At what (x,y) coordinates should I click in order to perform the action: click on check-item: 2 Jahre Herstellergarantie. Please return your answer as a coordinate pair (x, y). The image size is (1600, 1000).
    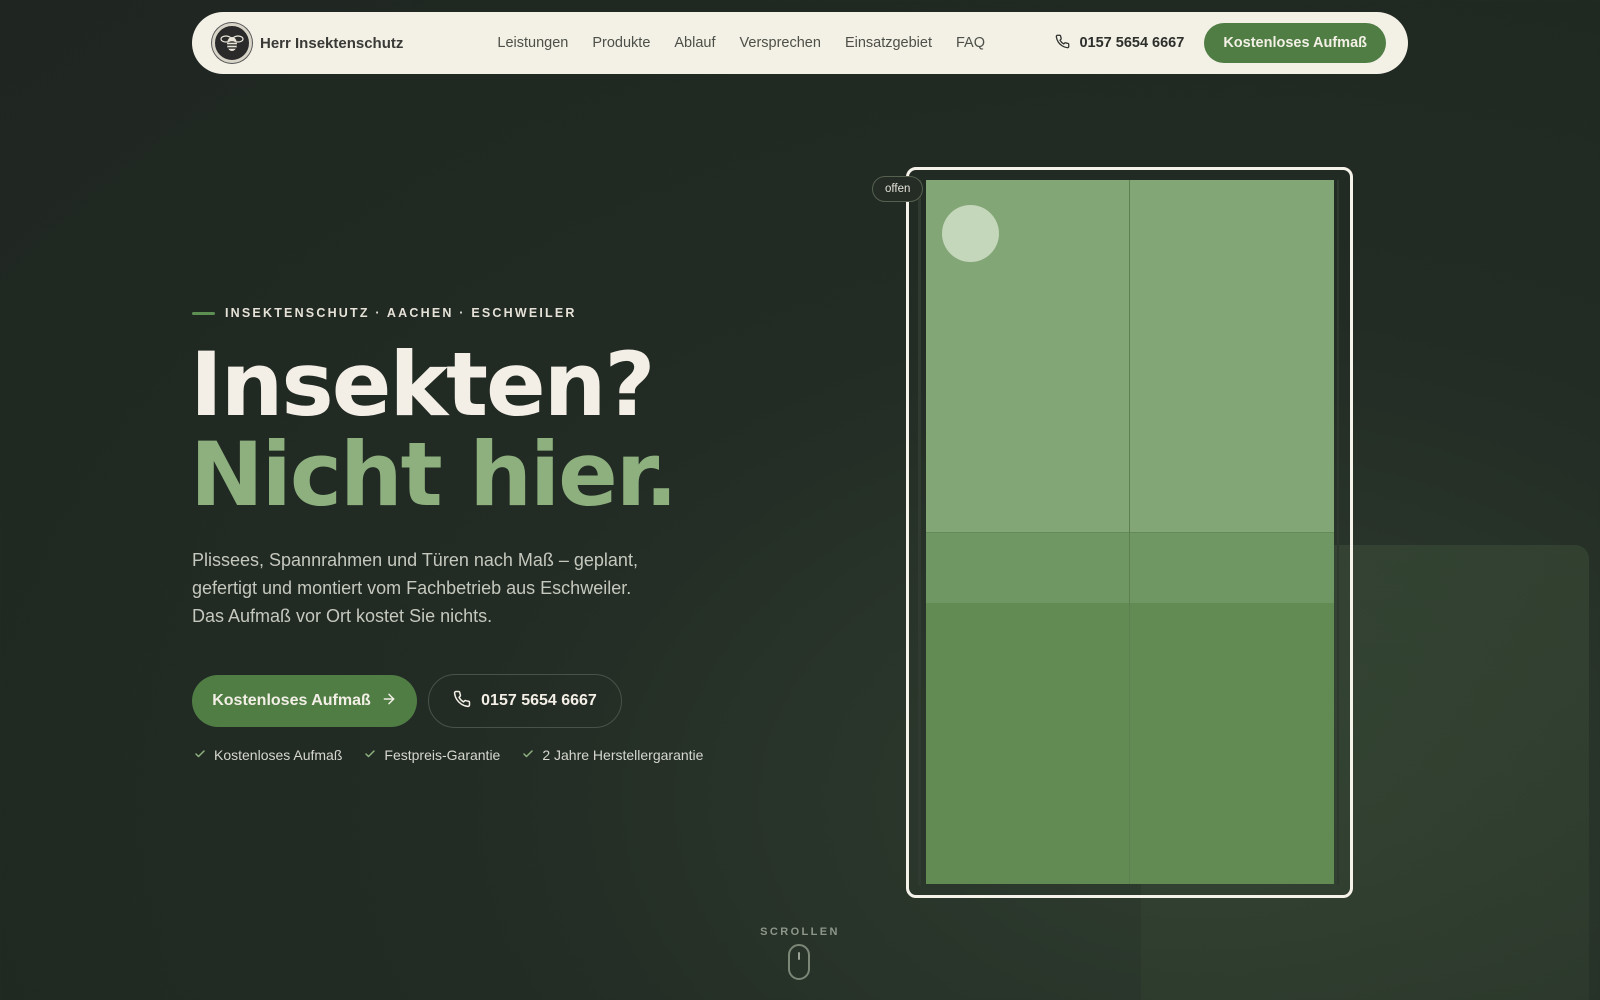
    Looking at the image, I should click on (612, 755).